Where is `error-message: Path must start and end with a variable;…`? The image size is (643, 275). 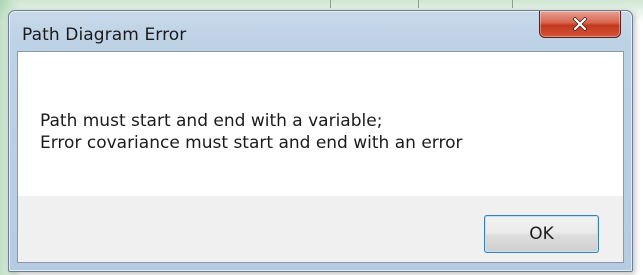
error-message: Path must start and end with a variable;… is located at coordinates (251, 132).